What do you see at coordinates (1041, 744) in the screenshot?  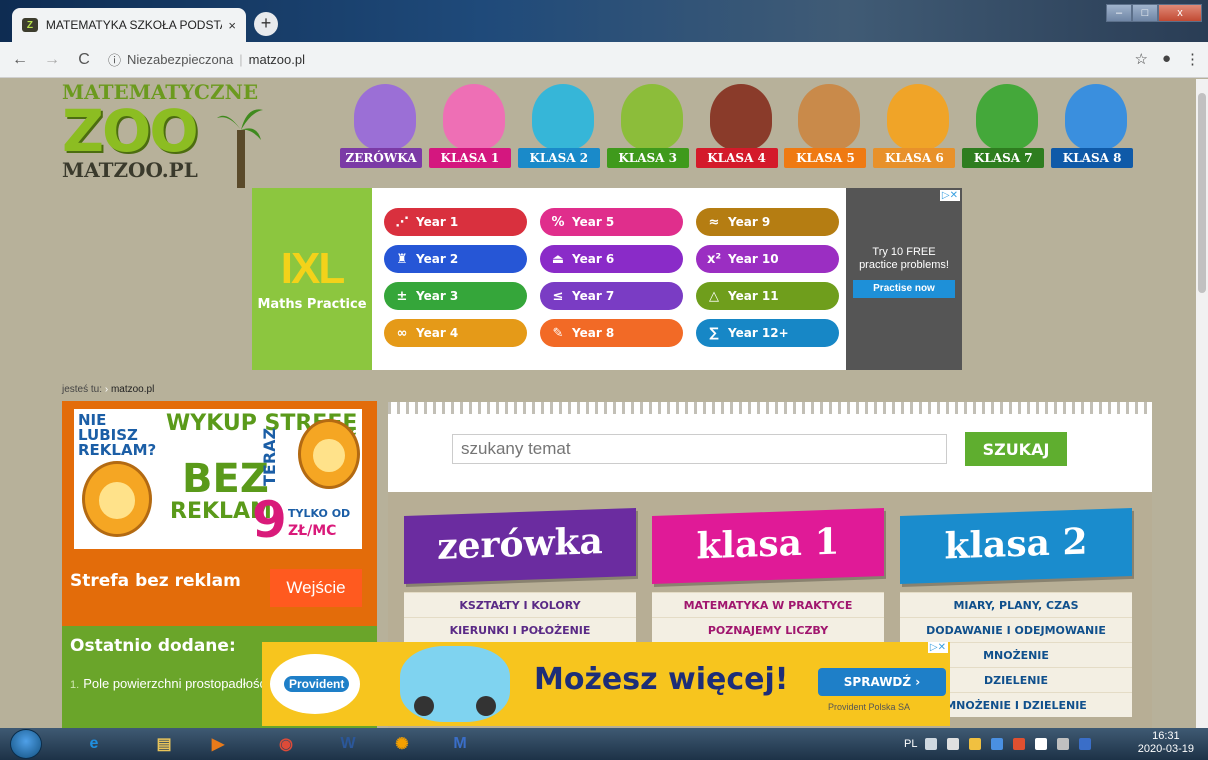 I see `flag-icon` at bounding box center [1041, 744].